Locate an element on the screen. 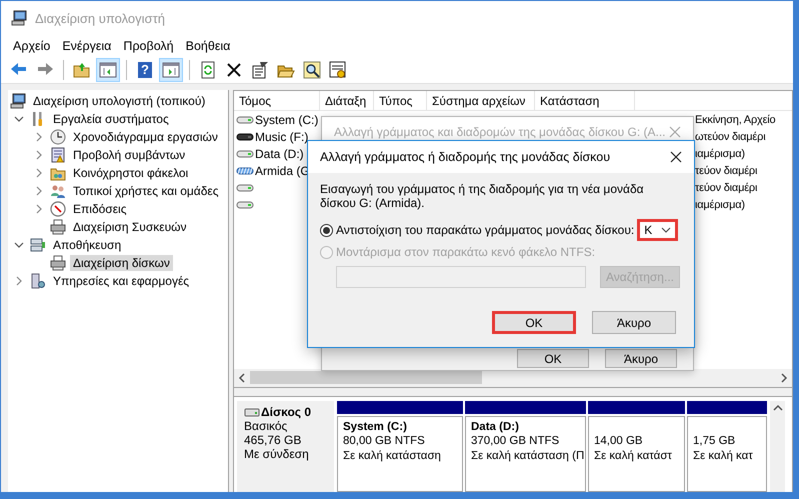  disk-type: Βασικός is located at coordinates (266, 425).